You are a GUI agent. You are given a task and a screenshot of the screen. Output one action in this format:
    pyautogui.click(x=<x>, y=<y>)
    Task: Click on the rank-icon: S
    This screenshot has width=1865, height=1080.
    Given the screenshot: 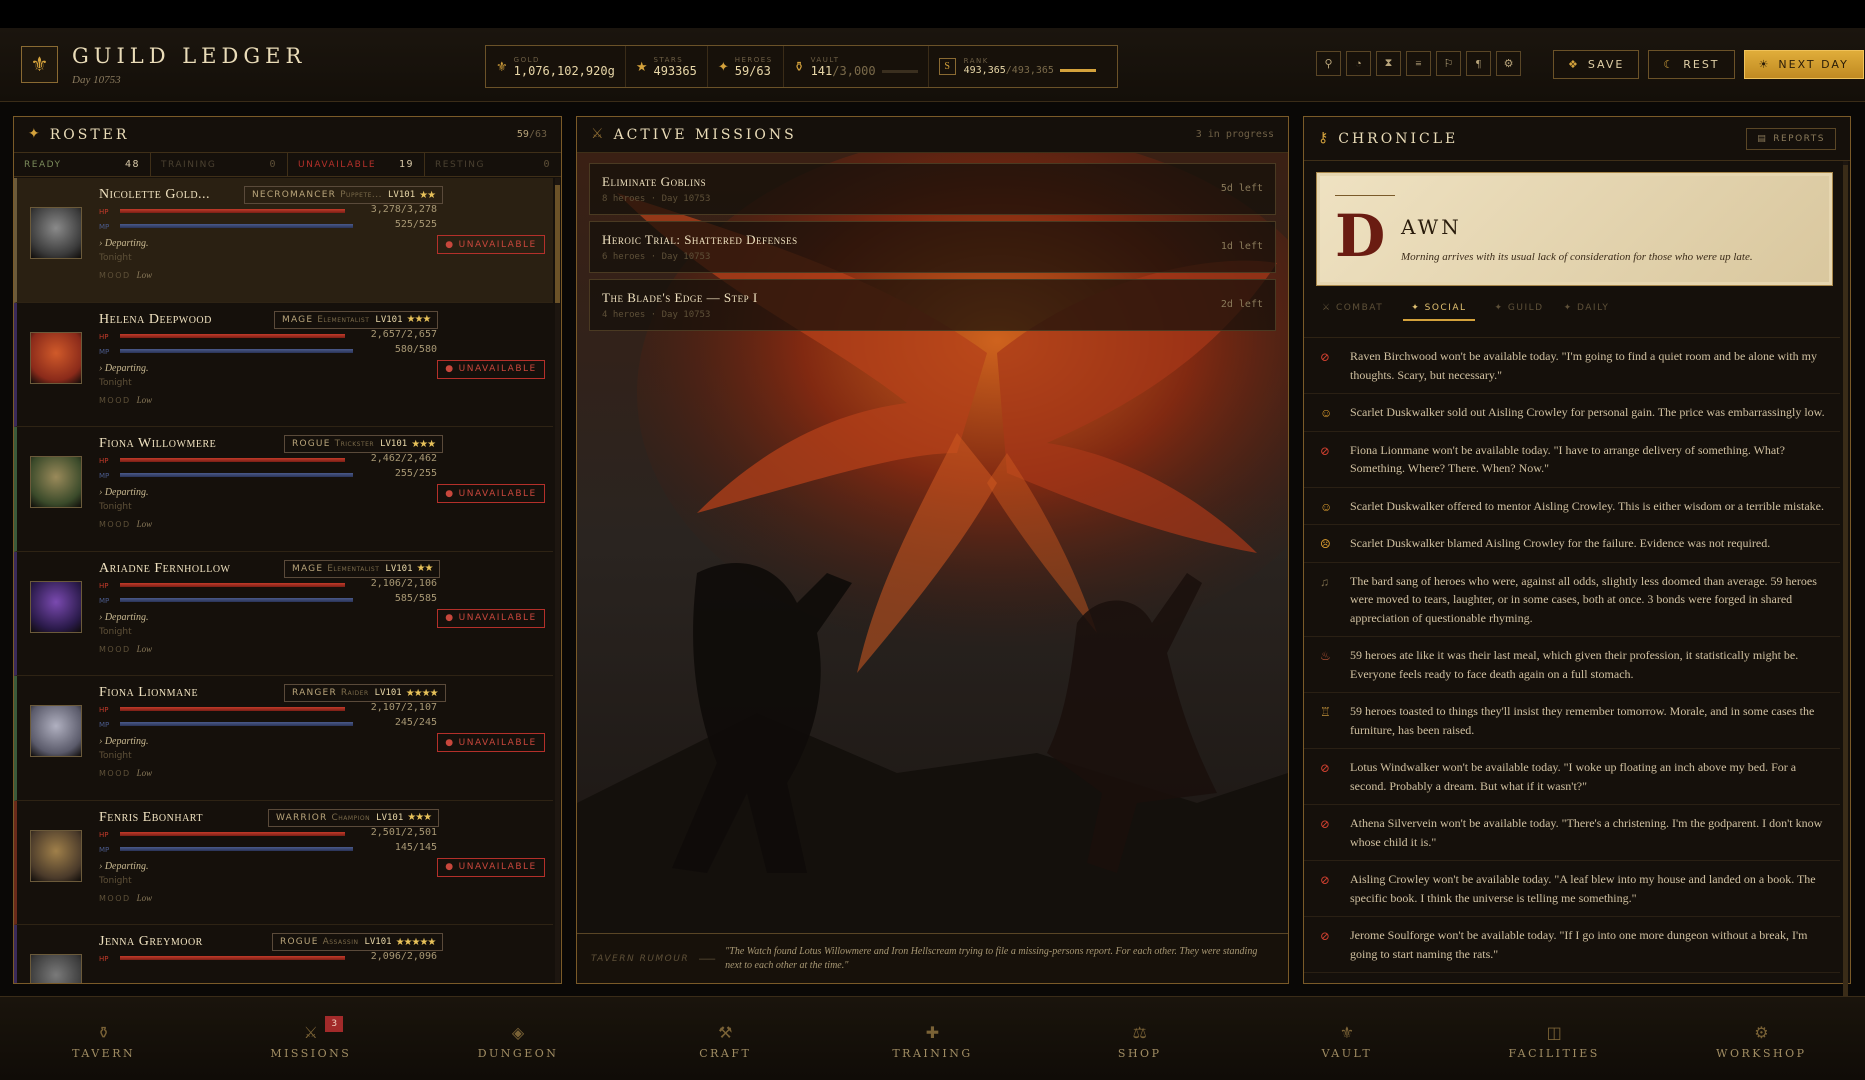 What is the action you would take?
    pyautogui.click(x=947, y=66)
    